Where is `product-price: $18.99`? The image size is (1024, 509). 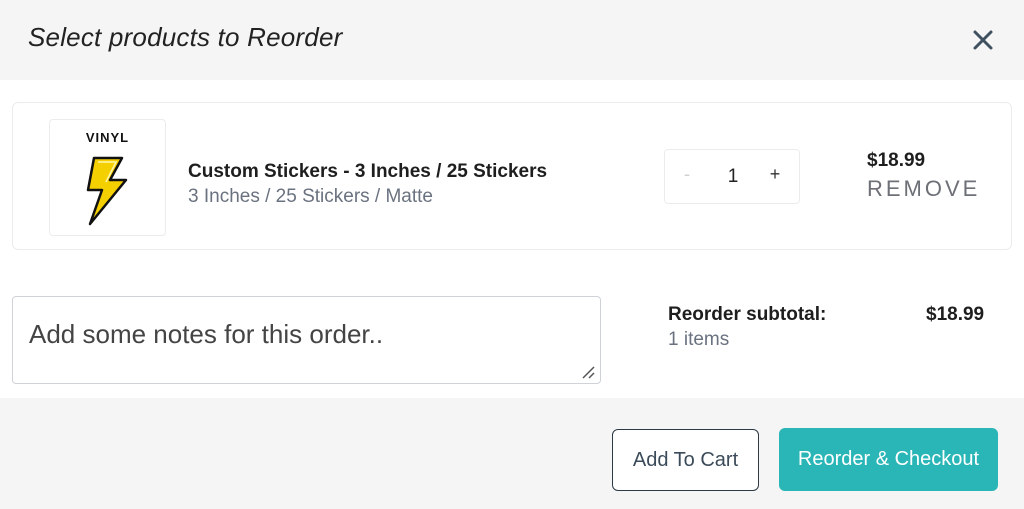
product-price: $18.99 is located at coordinates (896, 160).